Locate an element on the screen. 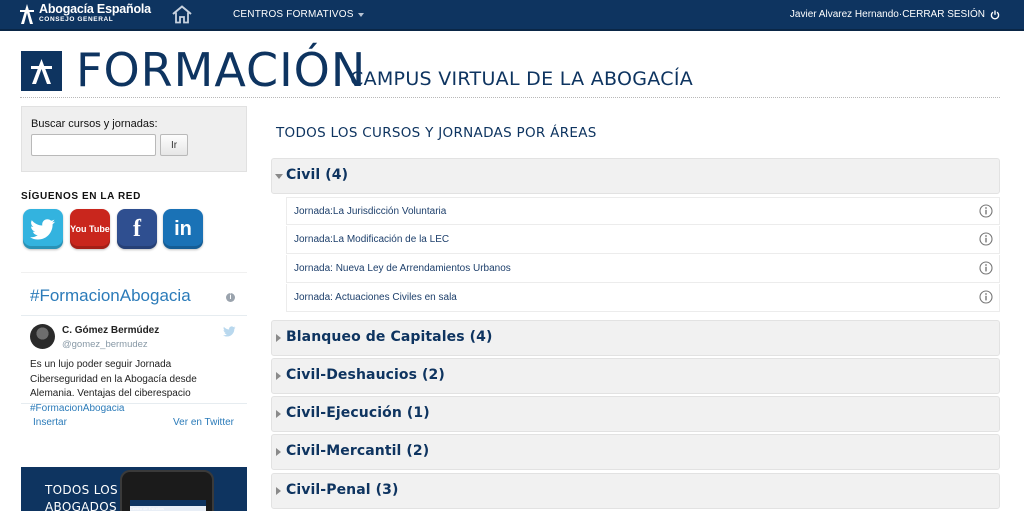  twitter-bird-icon is located at coordinates (229, 330).